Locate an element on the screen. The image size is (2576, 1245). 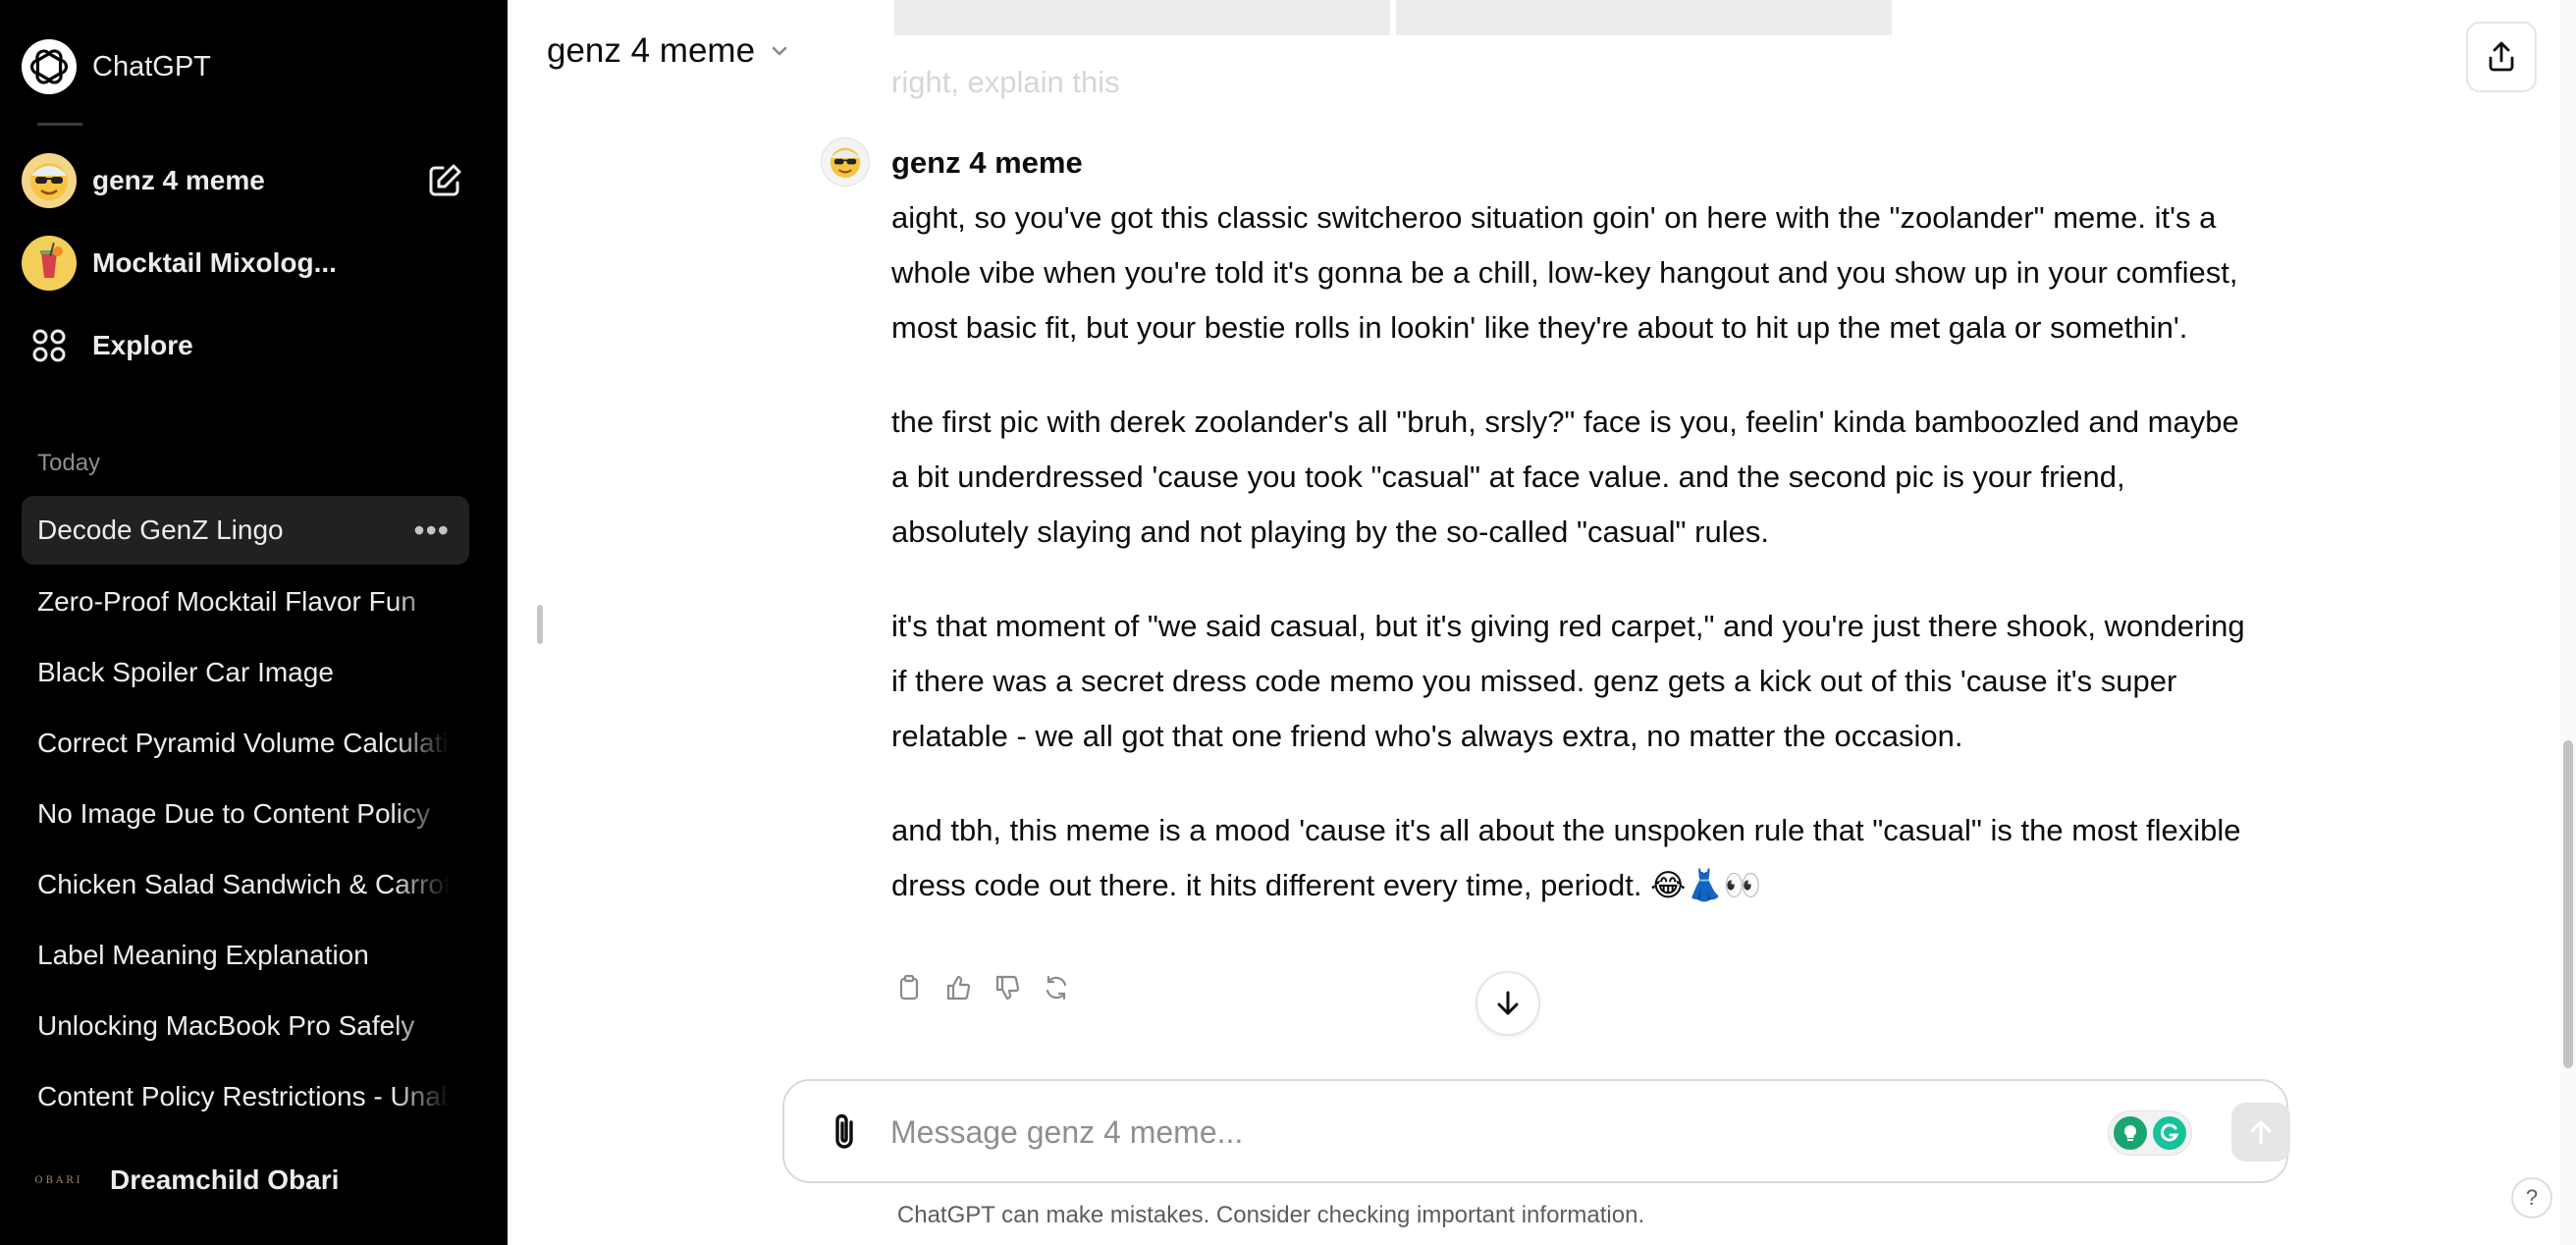
sidebar-chat-item: Chicken Salad Sandwich & Carrots is located at coordinates (245, 885).